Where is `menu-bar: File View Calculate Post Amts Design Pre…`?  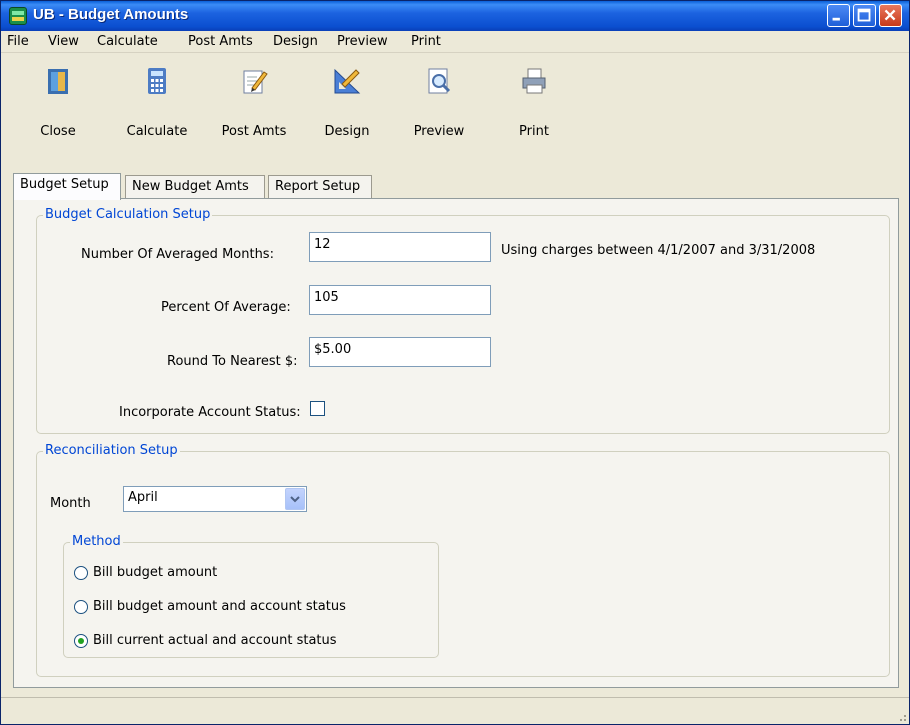 menu-bar: File View Calculate Post Amts Design Pre… is located at coordinates (455, 42).